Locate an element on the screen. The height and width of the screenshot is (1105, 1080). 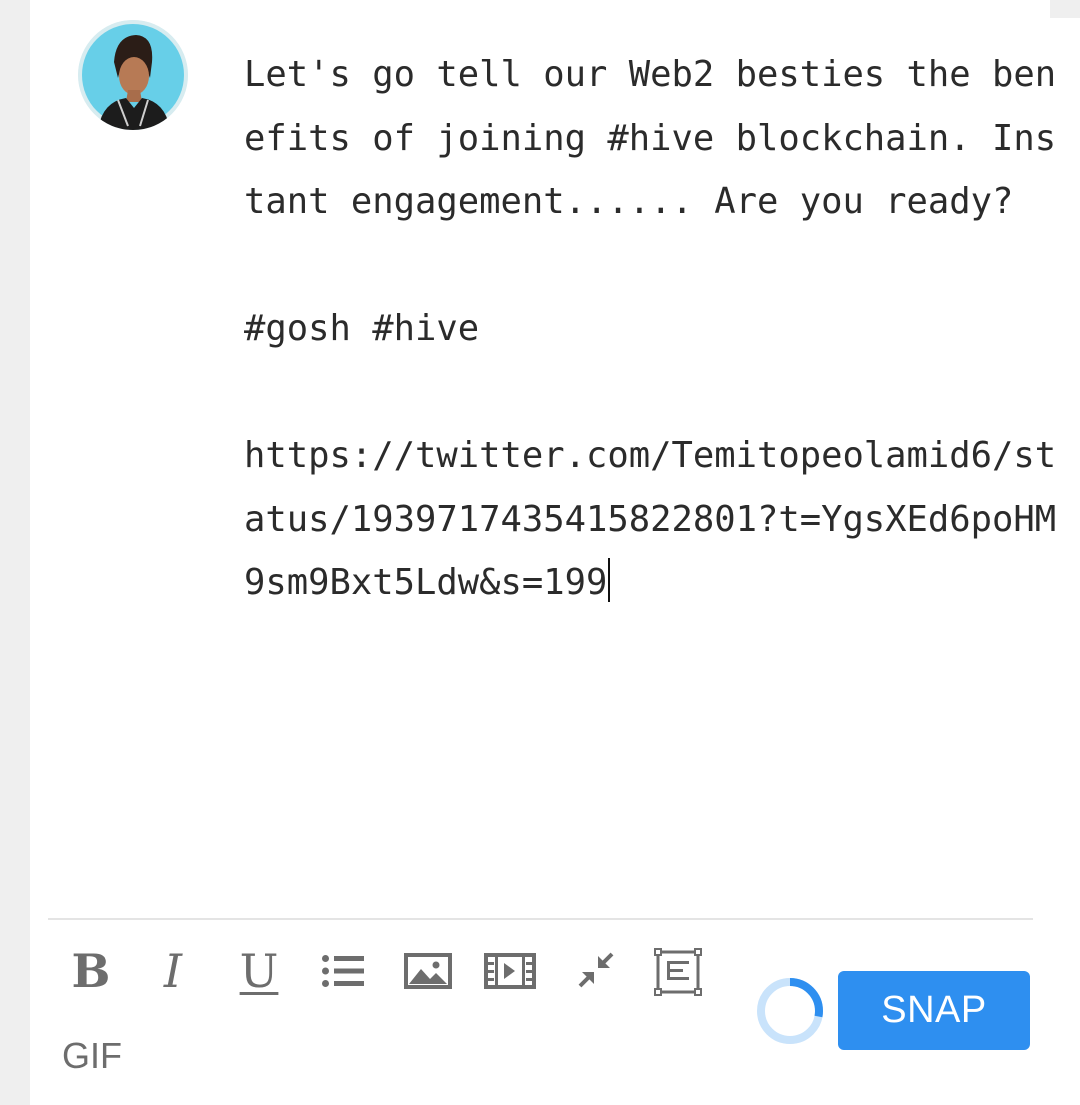
avatar-image is located at coordinates (133, 75).